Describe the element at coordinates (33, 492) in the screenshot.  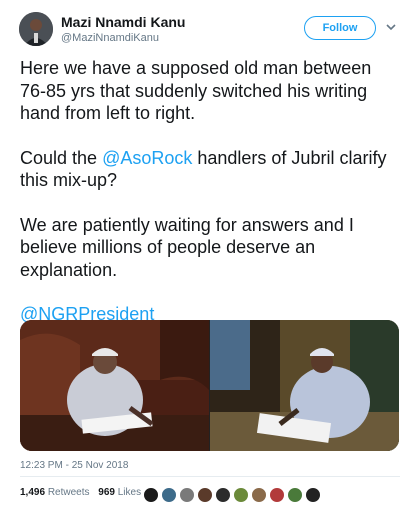
I see `retweets-count: 1,496` at that location.